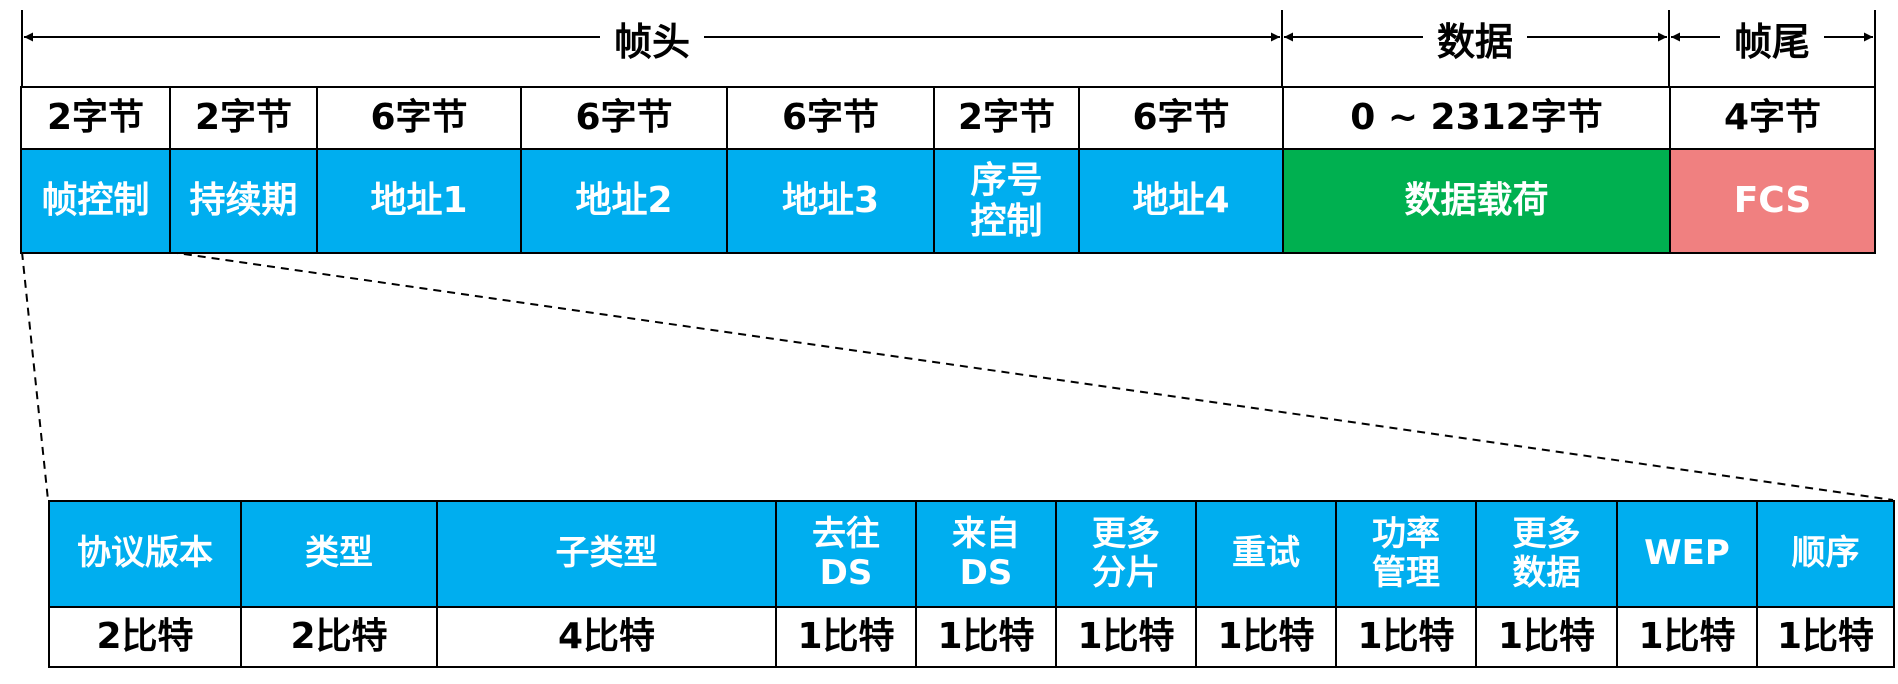 This screenshot has width=1898, height=684. I want to click on bits-retry: 1比特, so click(1266, 637).